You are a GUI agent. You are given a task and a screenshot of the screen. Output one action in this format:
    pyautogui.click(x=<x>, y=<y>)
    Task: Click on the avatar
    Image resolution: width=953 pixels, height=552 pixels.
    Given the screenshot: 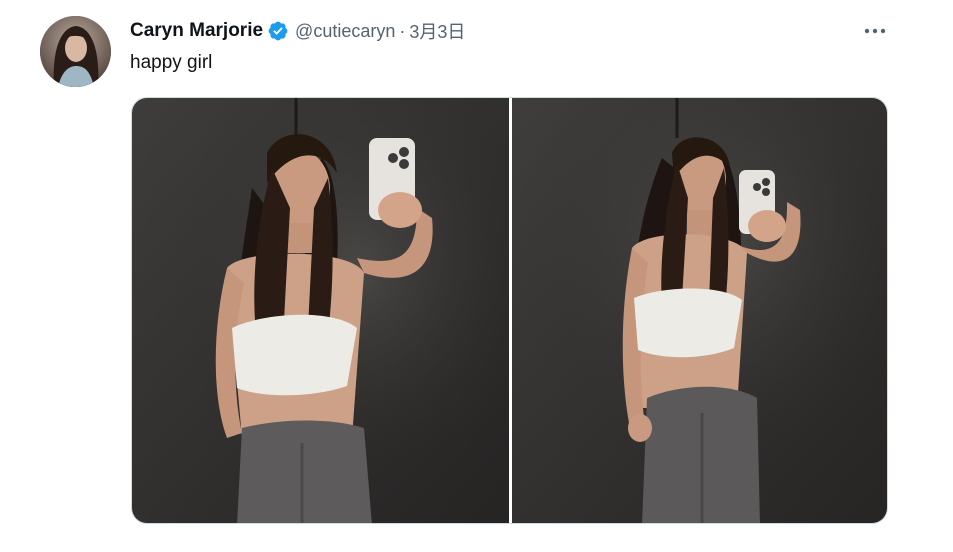 What is the action you would take?
    pyautogui.click(x=75, y=51)
    